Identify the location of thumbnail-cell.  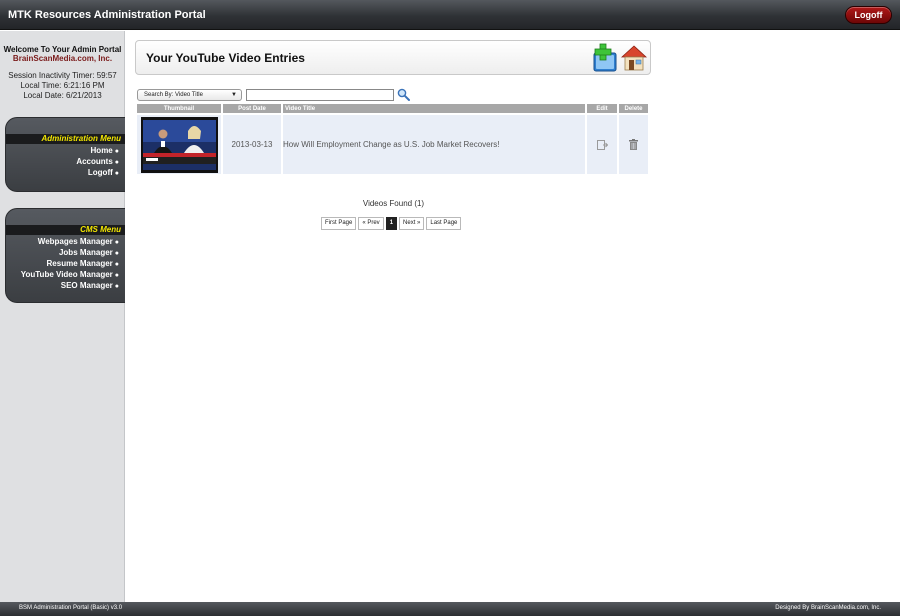
(180, 143).